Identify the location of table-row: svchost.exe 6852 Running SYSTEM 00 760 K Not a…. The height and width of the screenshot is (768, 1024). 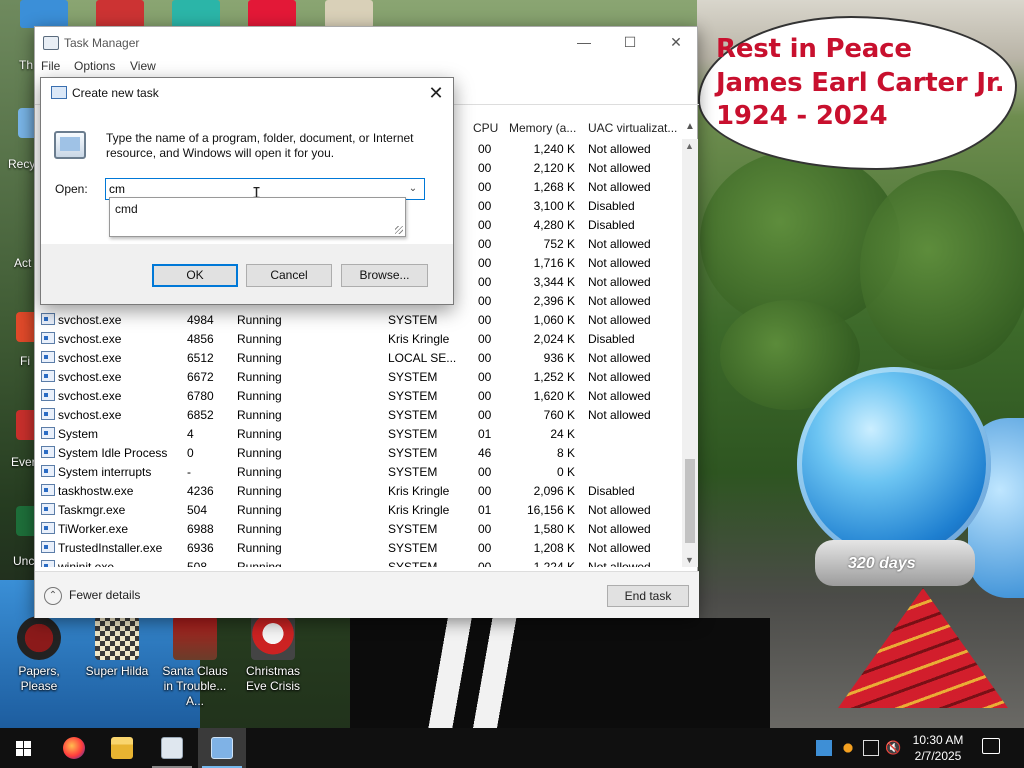
(357, 414).